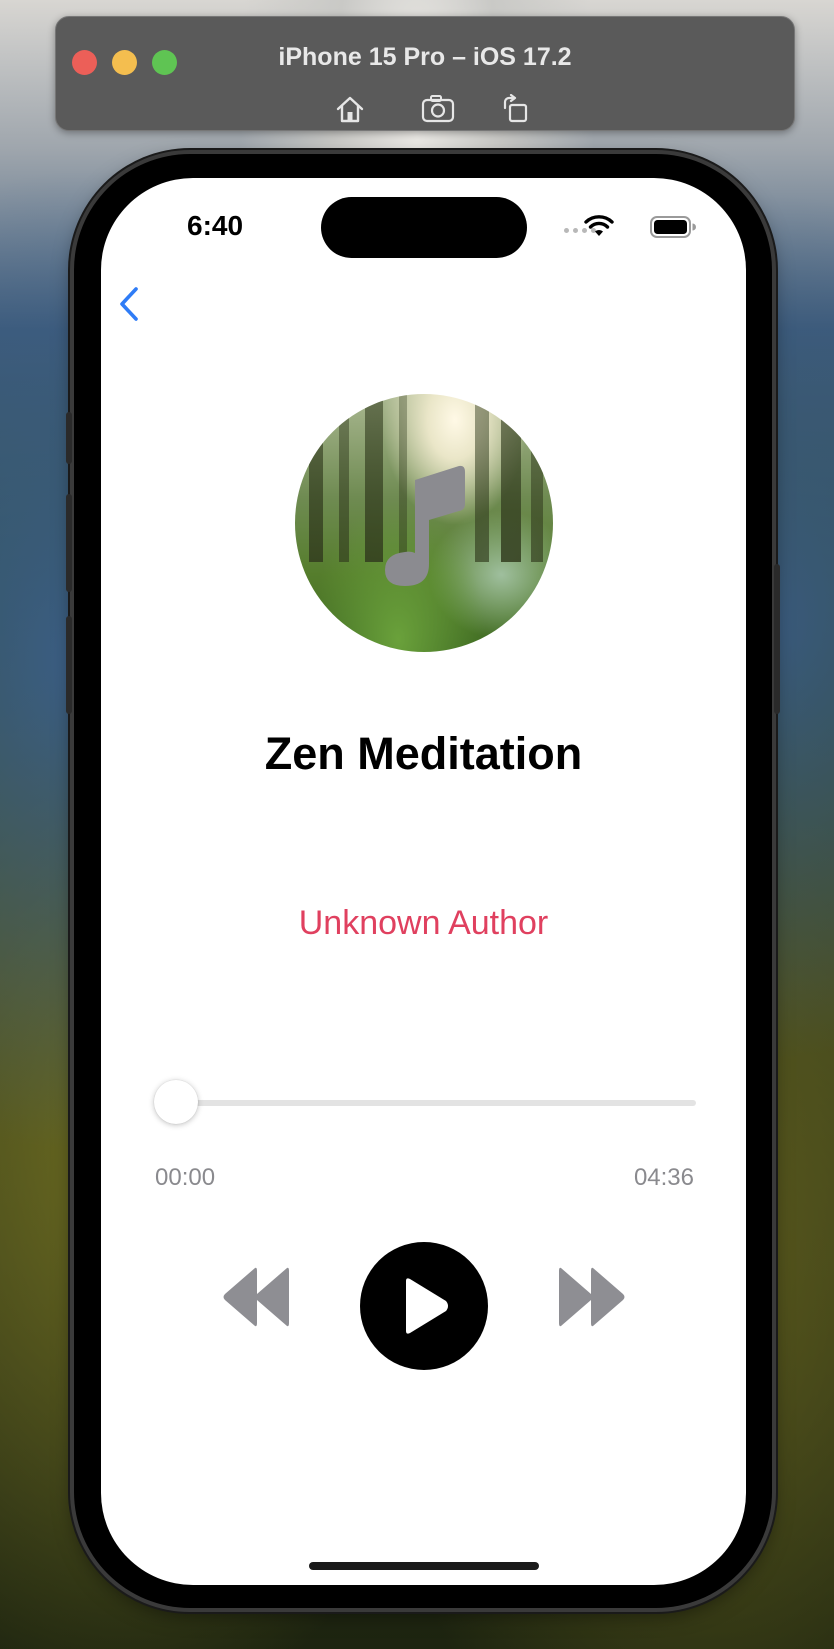  I want to click on album-artwork, so click(424, 523).